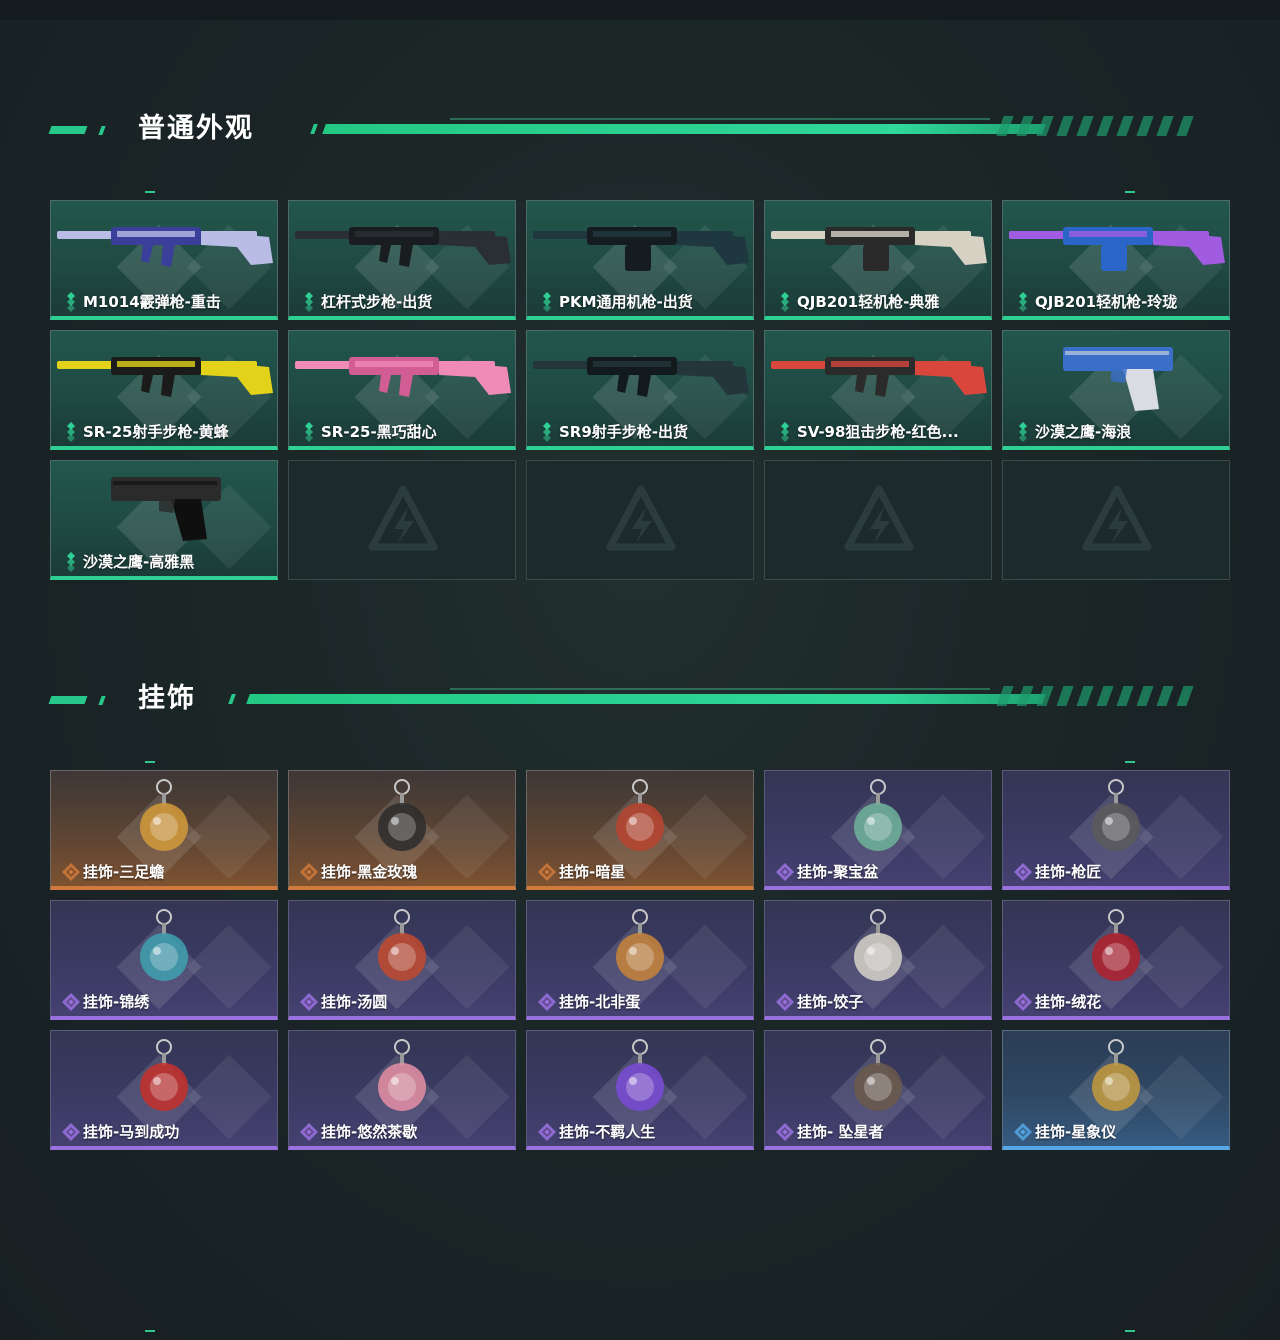  What do you see at coordinates (830, 1002) in the screenshot?
I see `charm-label: 挂饰-饺子` at bounding box center [830, 1002].